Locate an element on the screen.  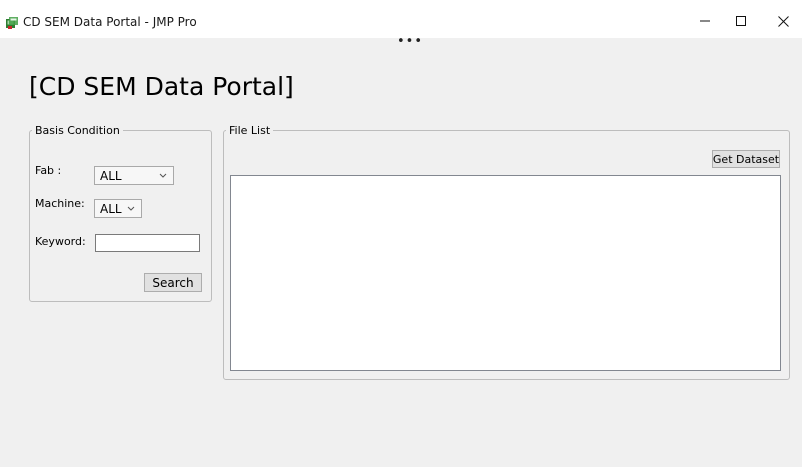
keyword-label: Keyword: is located at coordinates (60, 241).